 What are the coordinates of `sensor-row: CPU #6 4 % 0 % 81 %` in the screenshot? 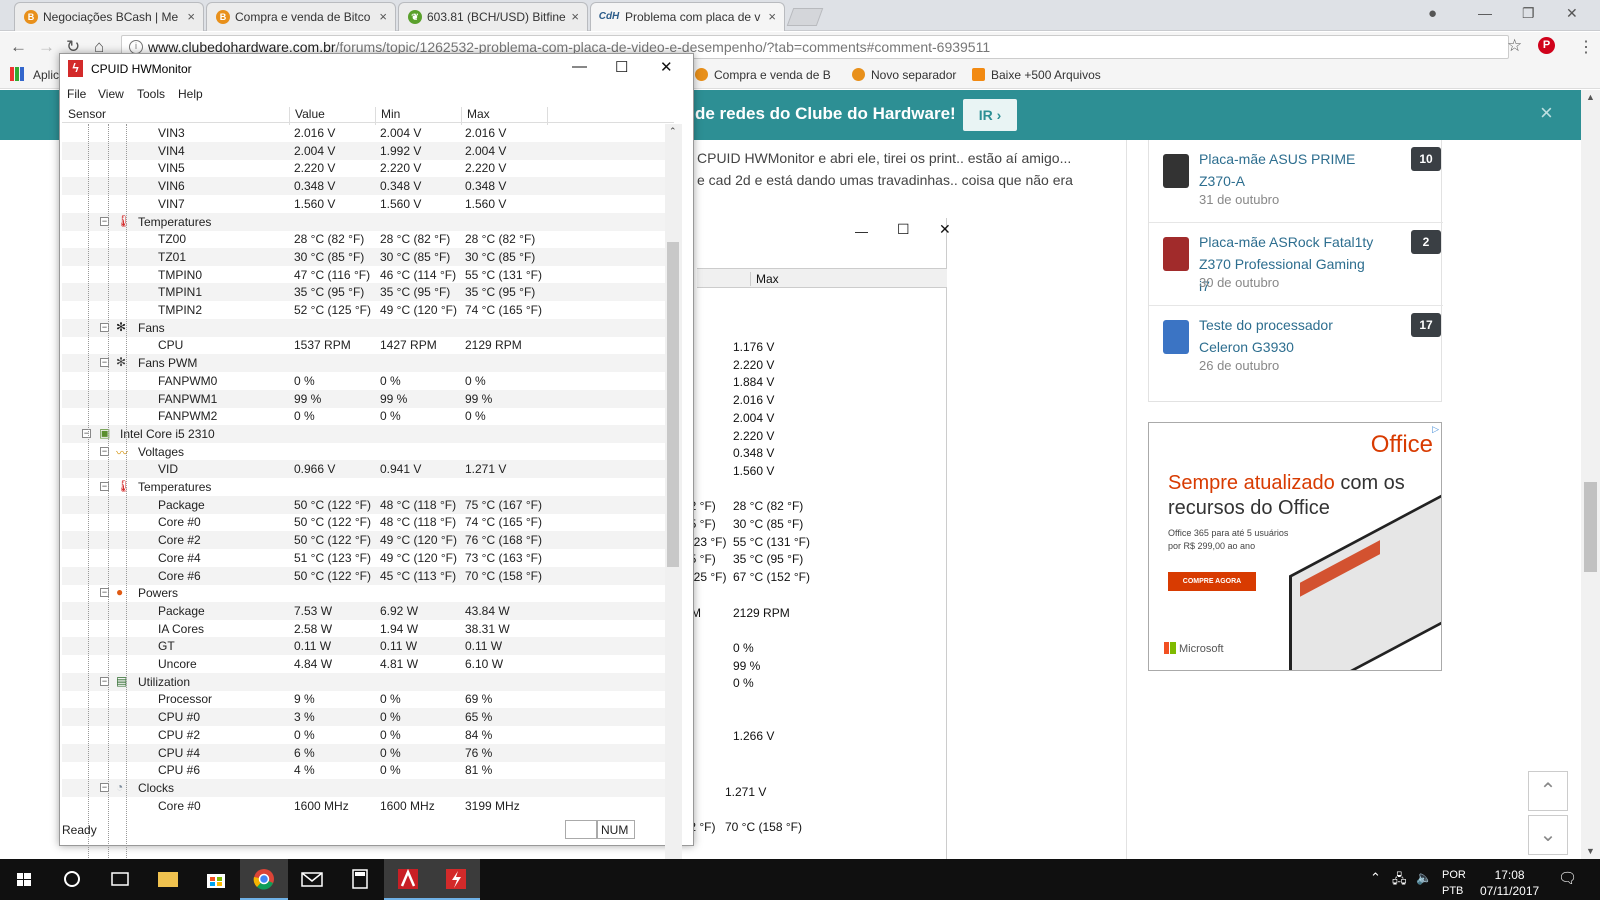 It's located at (368, 770).